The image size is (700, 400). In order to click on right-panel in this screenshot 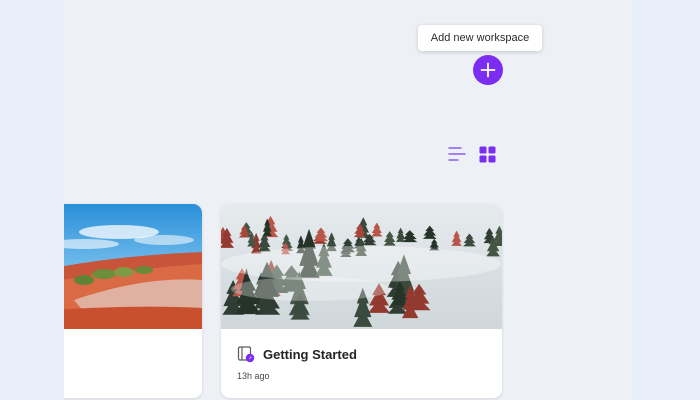, I will do `click(666, 200)`.